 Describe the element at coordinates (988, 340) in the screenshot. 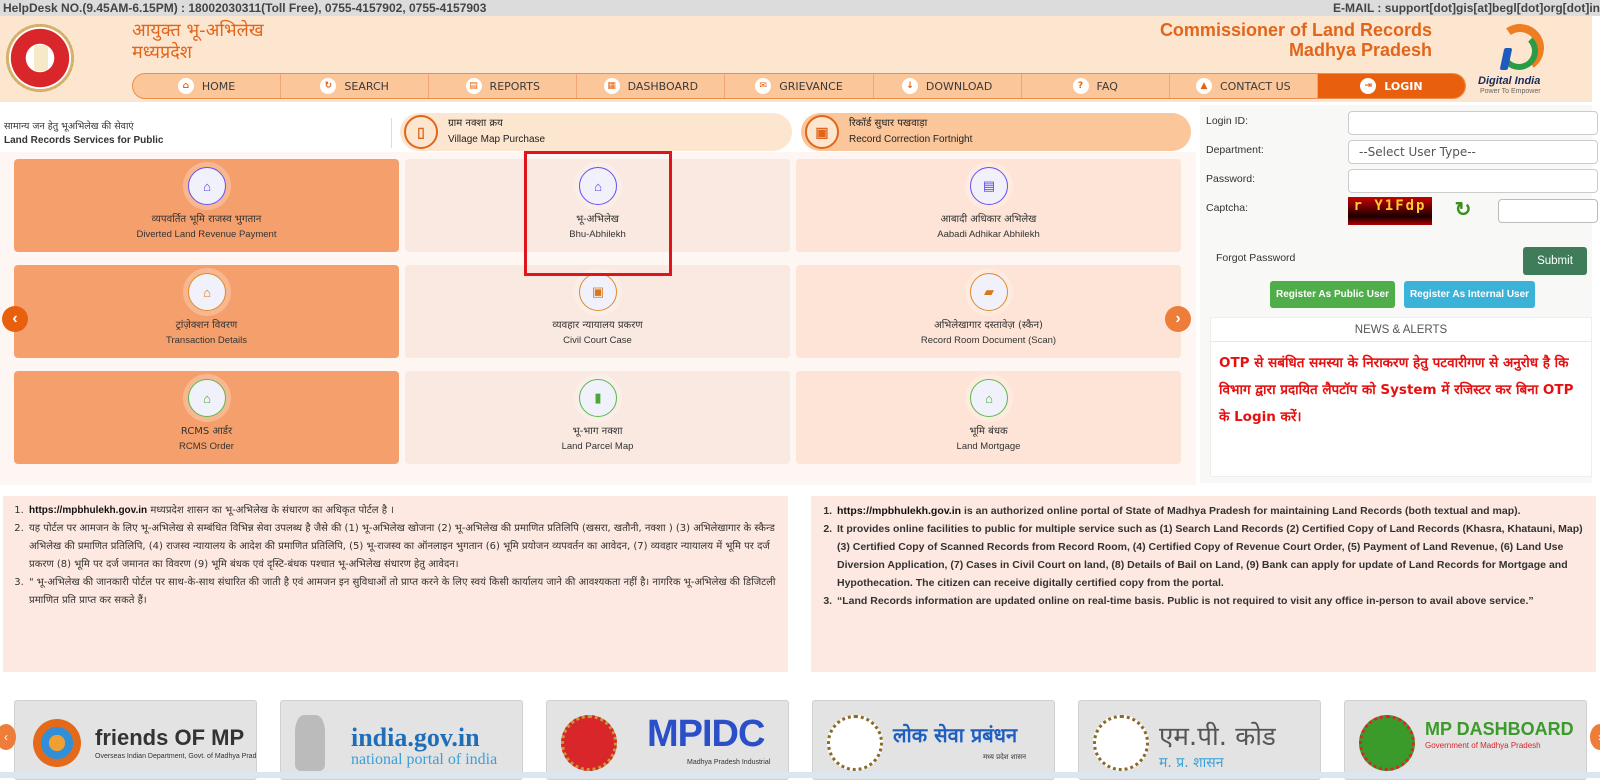

I see `card-label-en: Record Room Document (Scan)` at that location.